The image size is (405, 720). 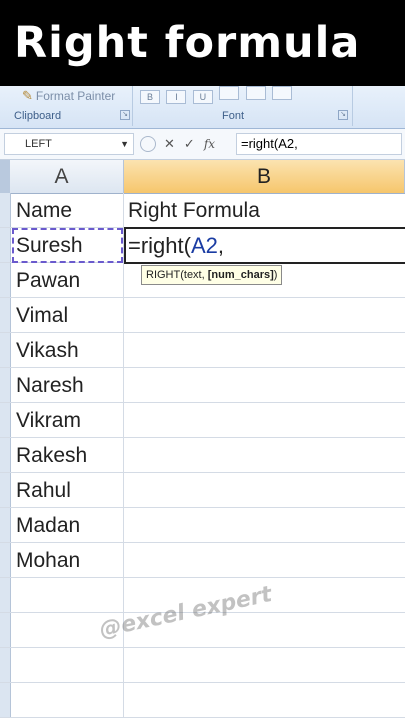 I want to click on enter-icon: ✓, so click(x=189, y=144).